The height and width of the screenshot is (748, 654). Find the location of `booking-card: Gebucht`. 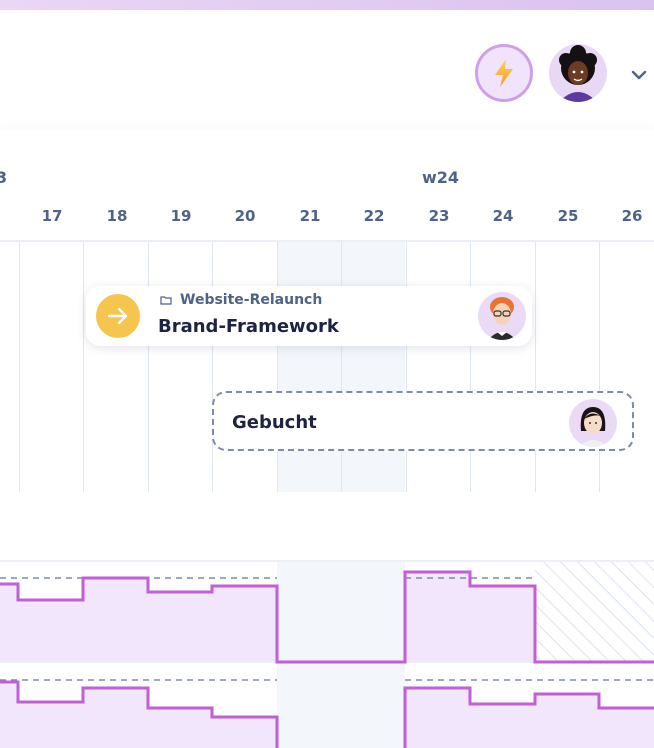

booking-card: Gebucht is located at coordinates (423, 421).